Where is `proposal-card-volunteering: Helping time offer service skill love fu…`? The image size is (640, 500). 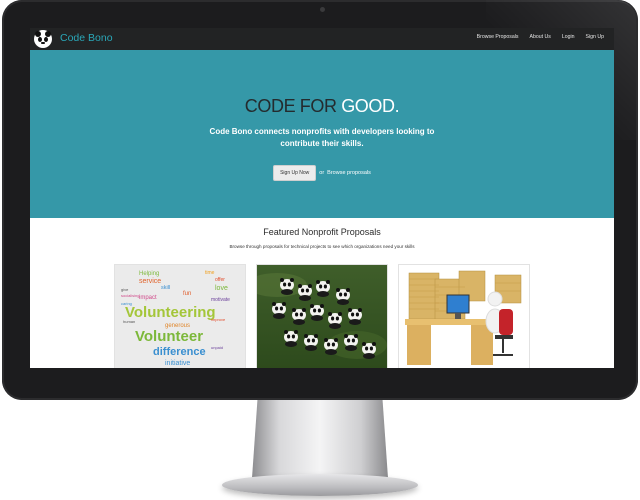 proposal-card-volunteering: Helping time offer service skill love fu… is located at coordinates (180, 316).